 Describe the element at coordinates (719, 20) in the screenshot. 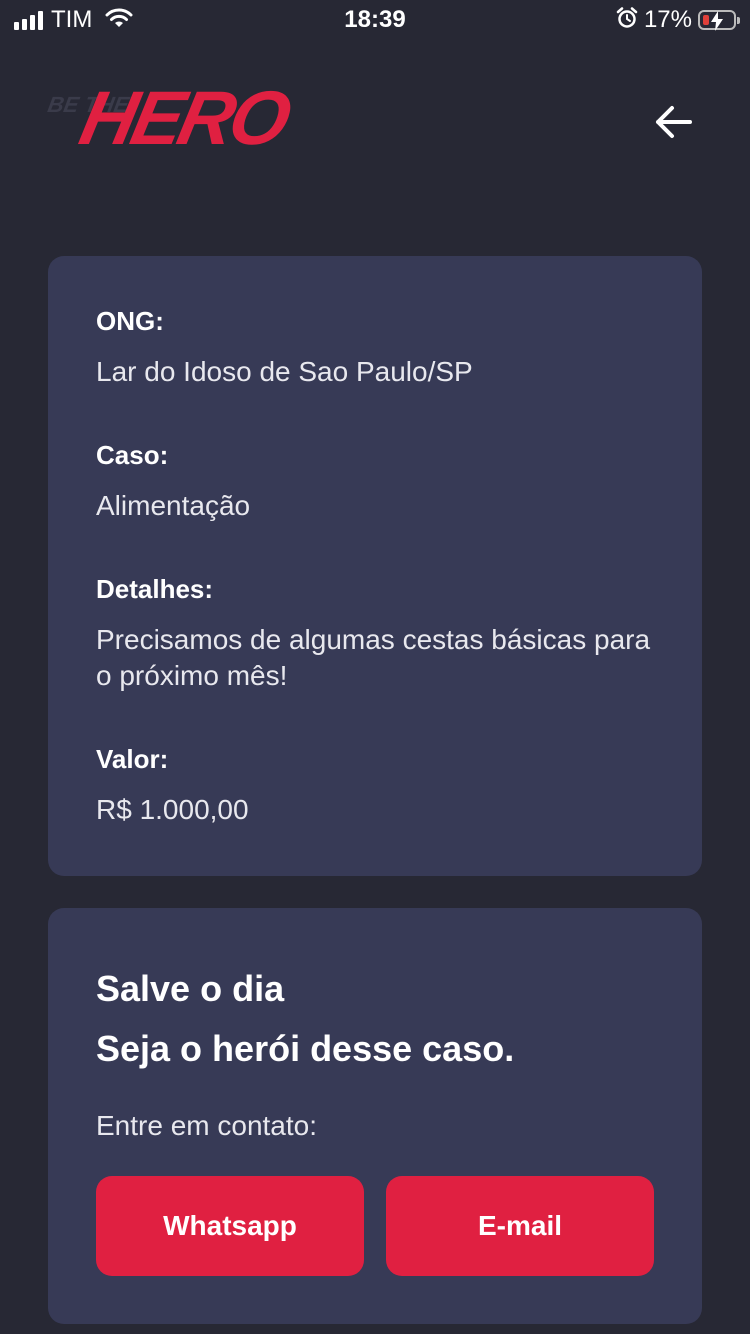

I see `battery-charging-icon` at that location.